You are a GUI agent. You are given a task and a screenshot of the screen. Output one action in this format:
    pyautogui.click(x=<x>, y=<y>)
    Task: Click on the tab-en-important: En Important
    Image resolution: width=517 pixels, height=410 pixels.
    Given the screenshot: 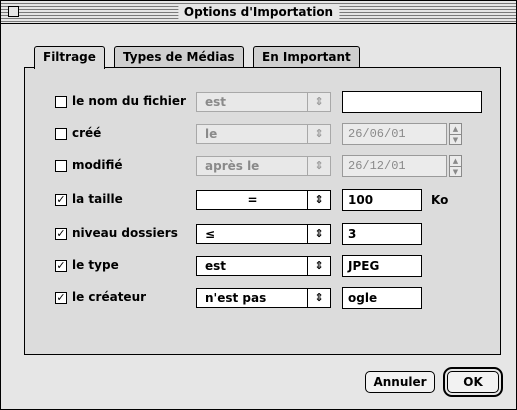 What is the action you would take?
    pyautogui.click(x=306, y=57)
    